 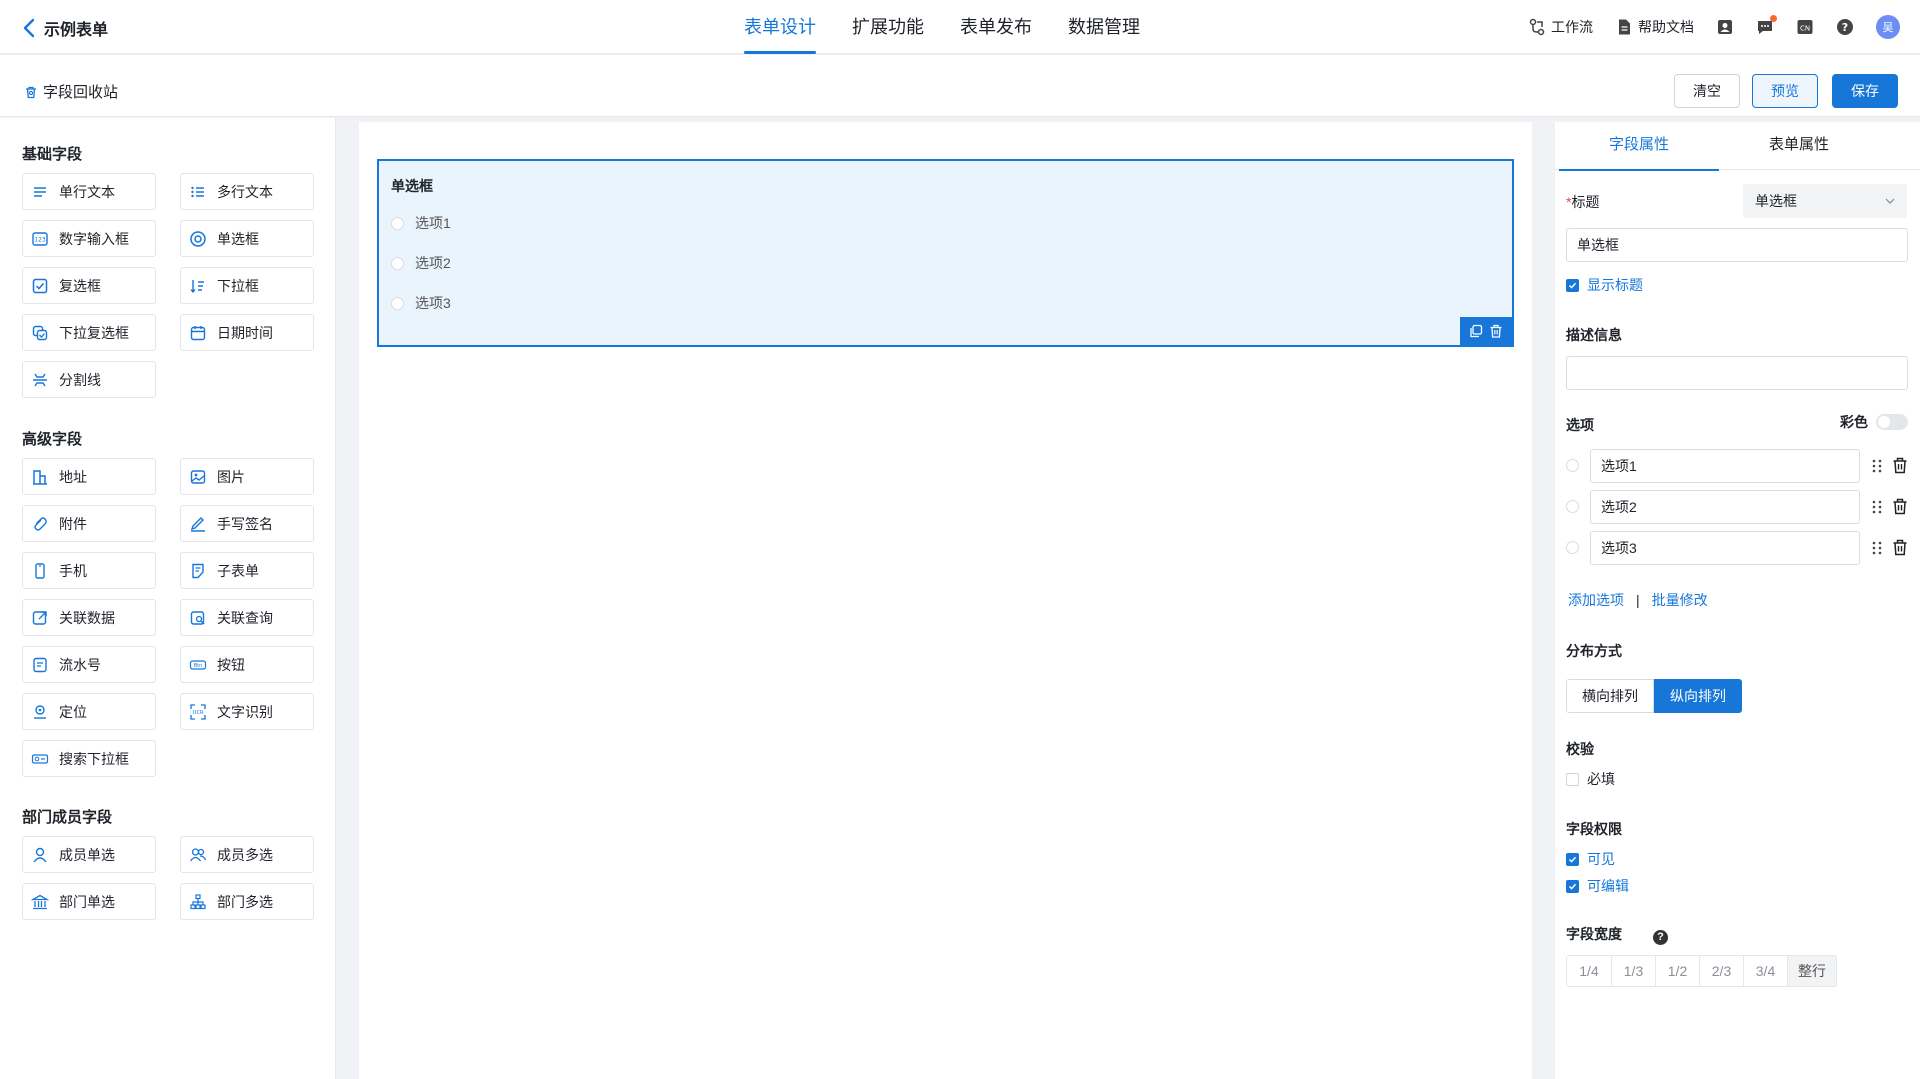 What do you see at coordinates (1825, 201) in the screenshot?
I see `field-type-select: 单选框` at bounding box center [1825, 201].